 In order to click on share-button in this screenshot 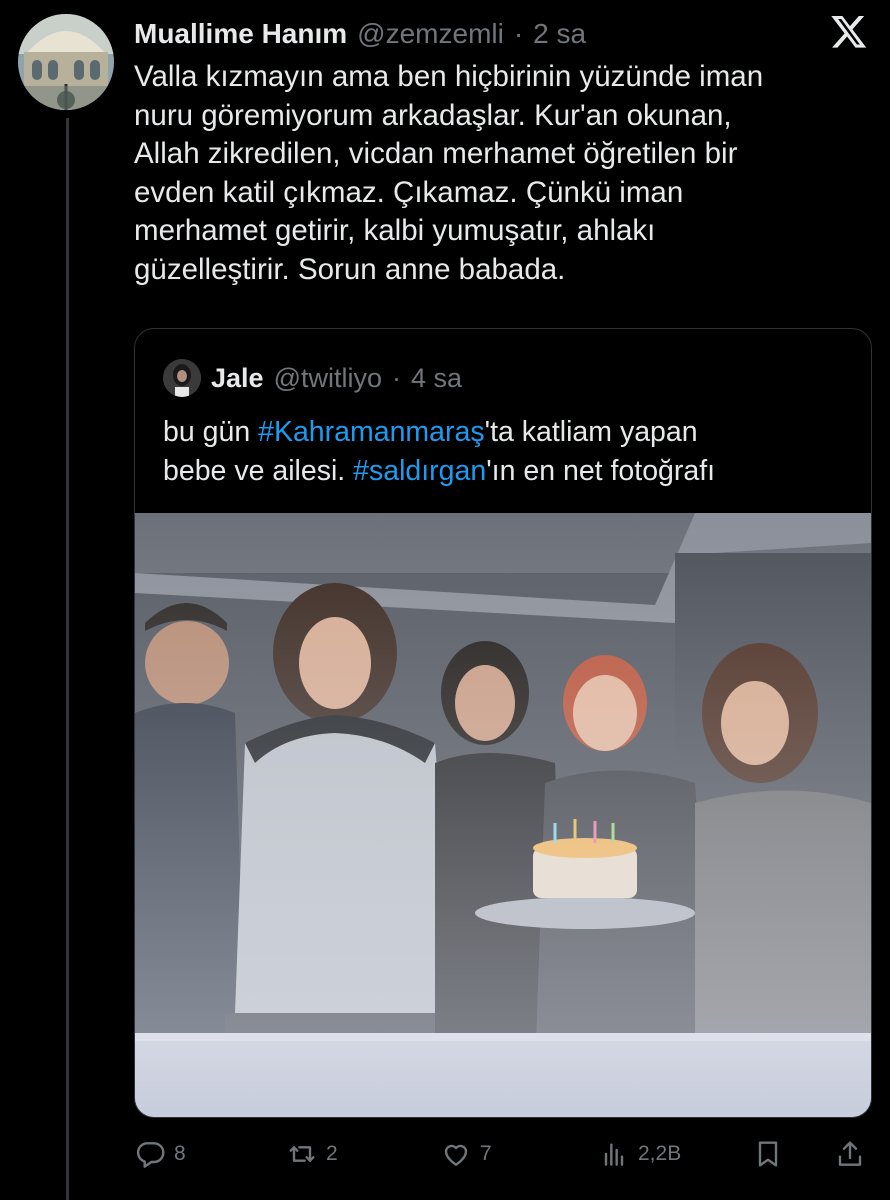, I will do `click(850, 1154)`.